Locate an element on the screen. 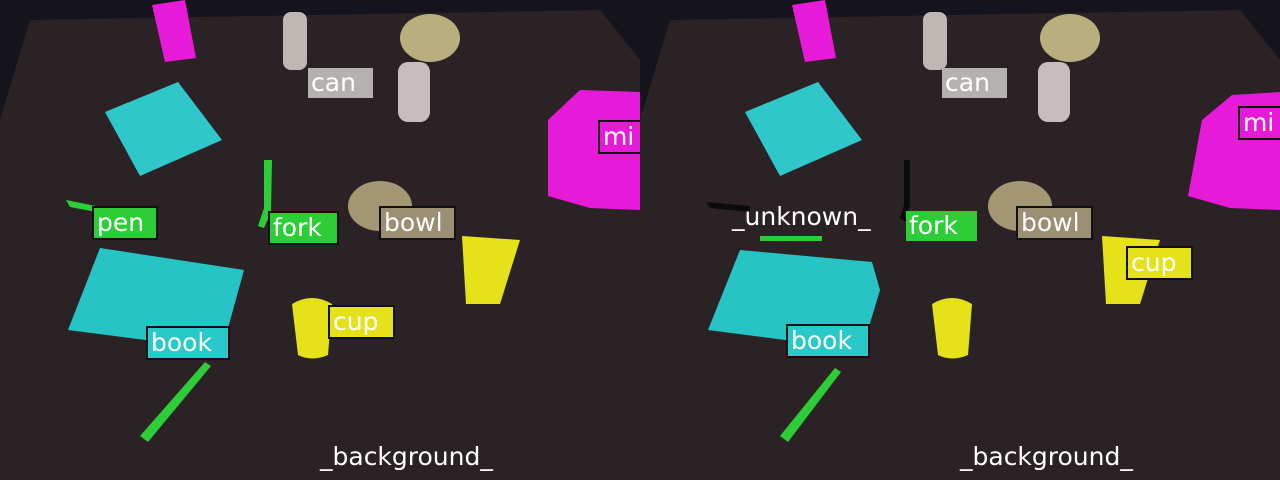 The width and height of the screenshot is (1280, 480). unknown-underline is located at coordinates (791, 238).